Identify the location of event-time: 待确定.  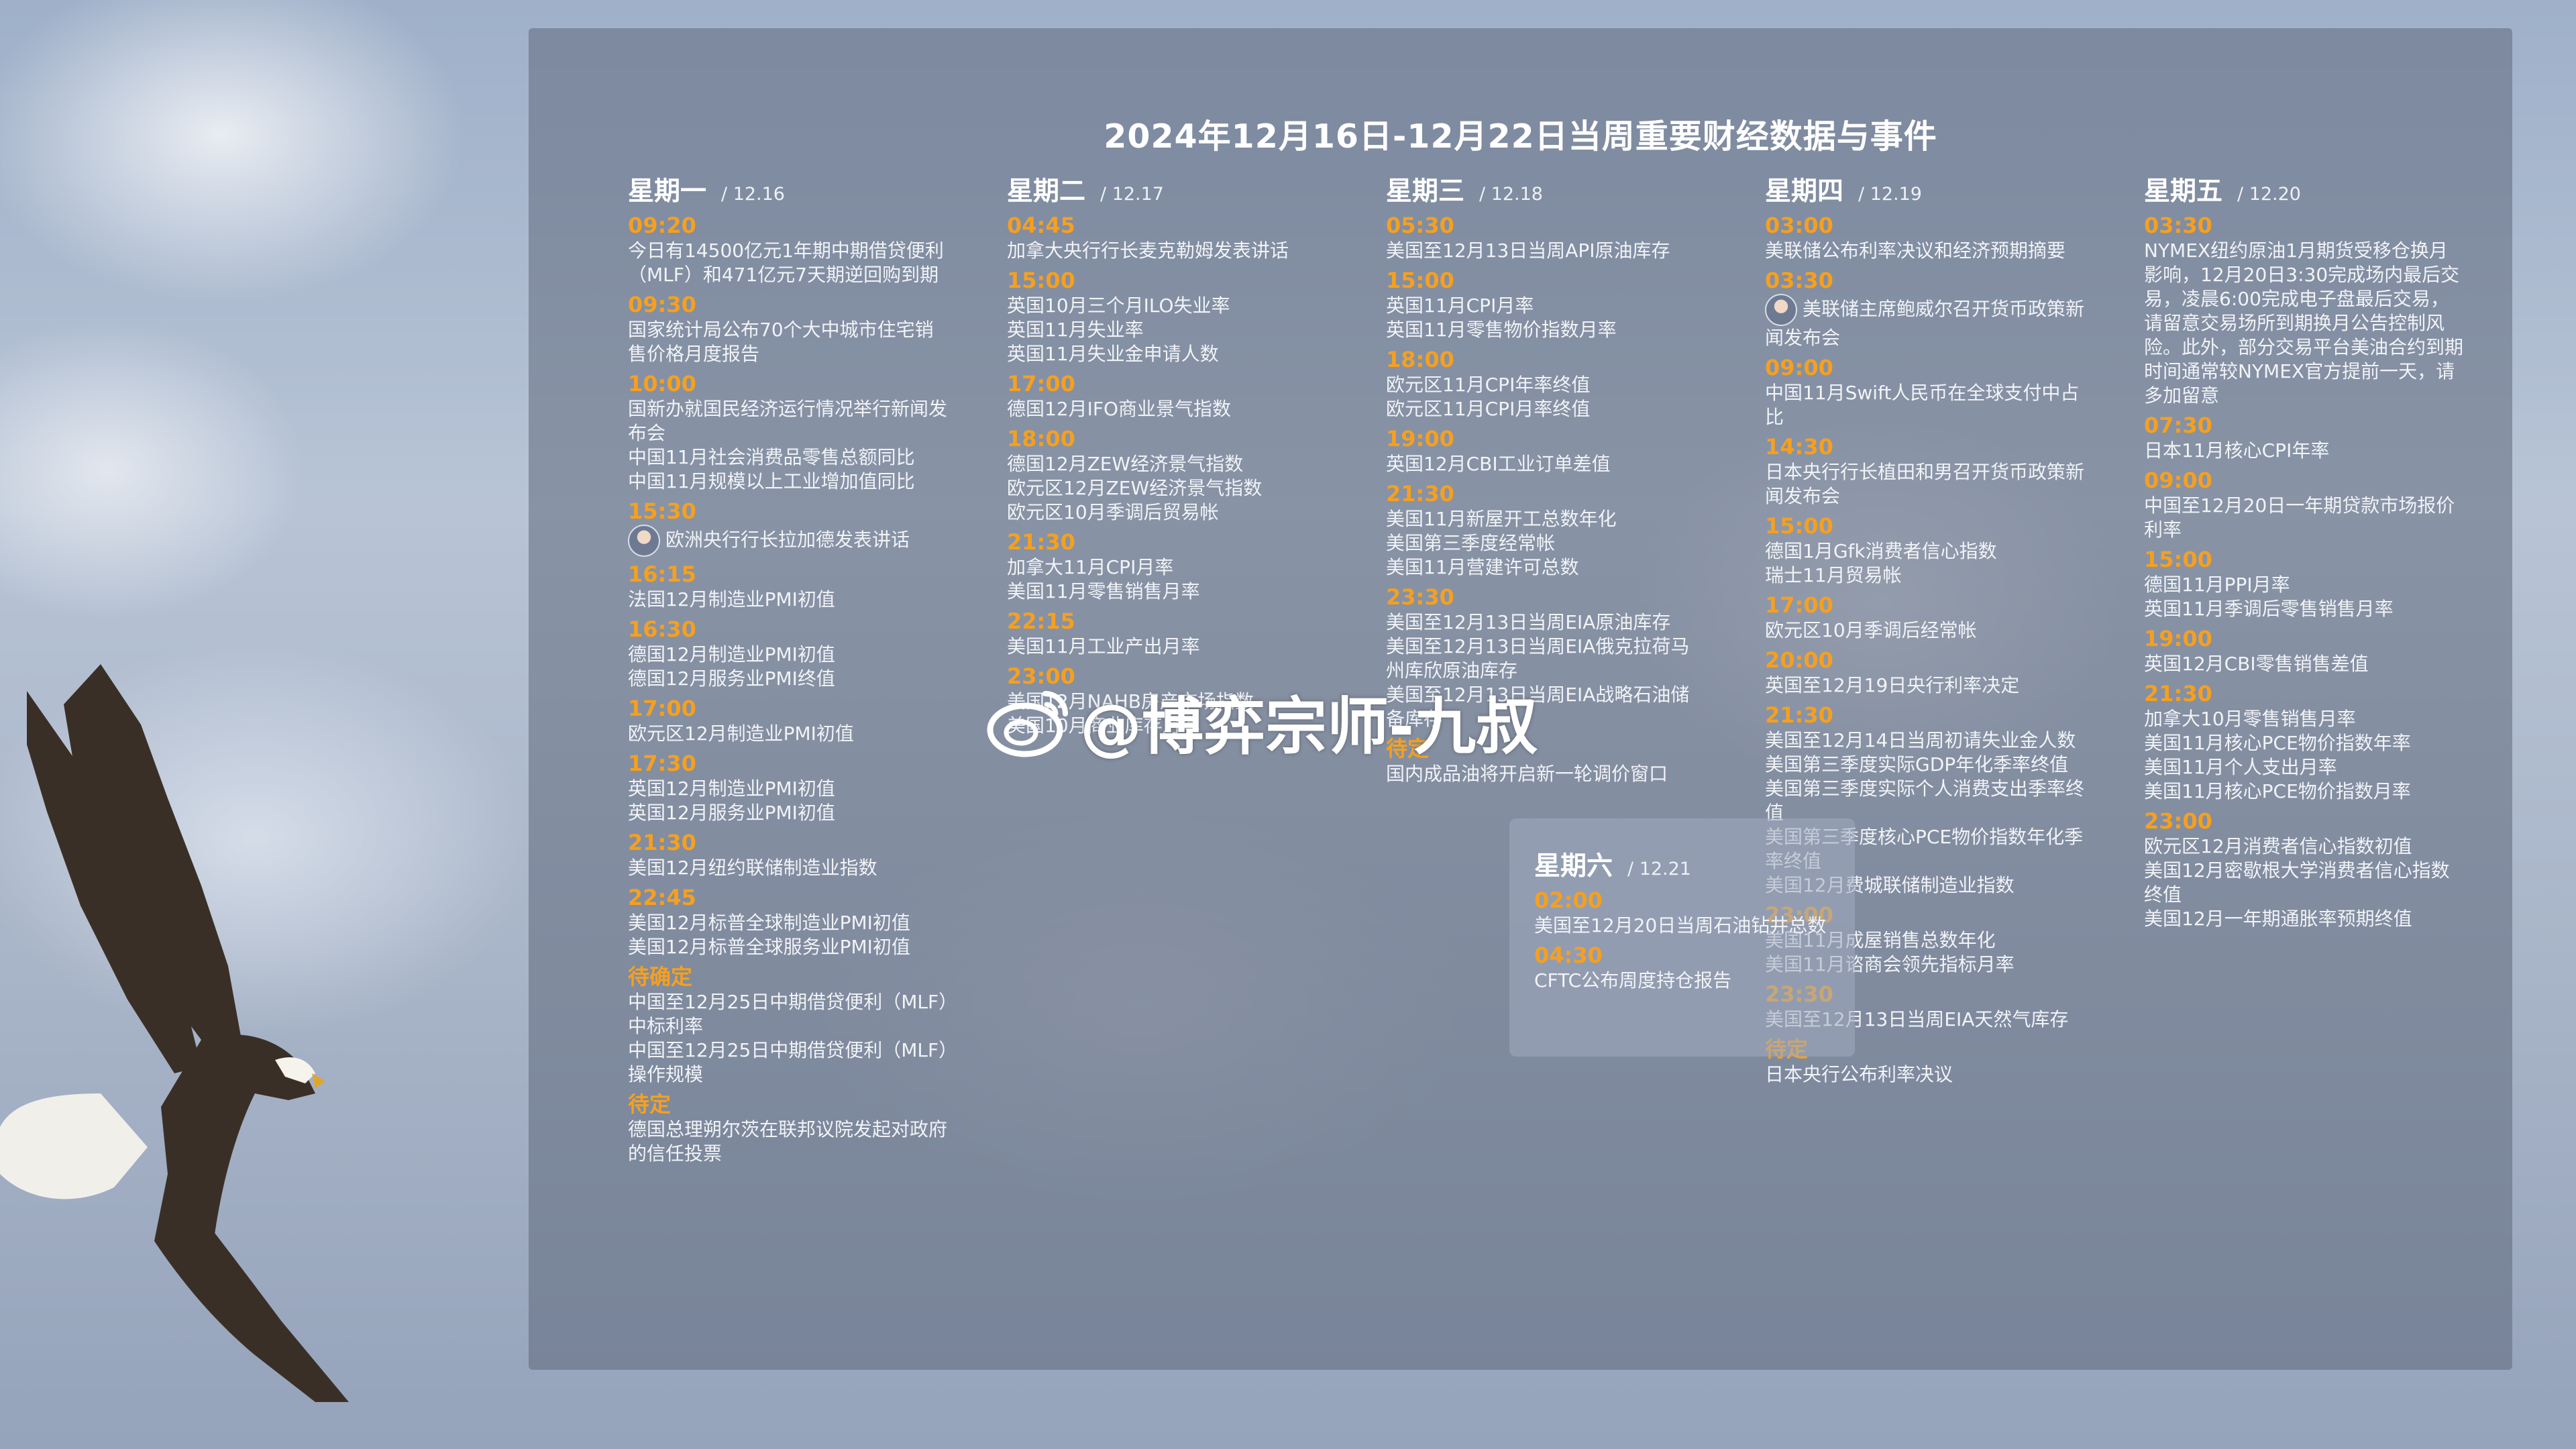
(660, 976).